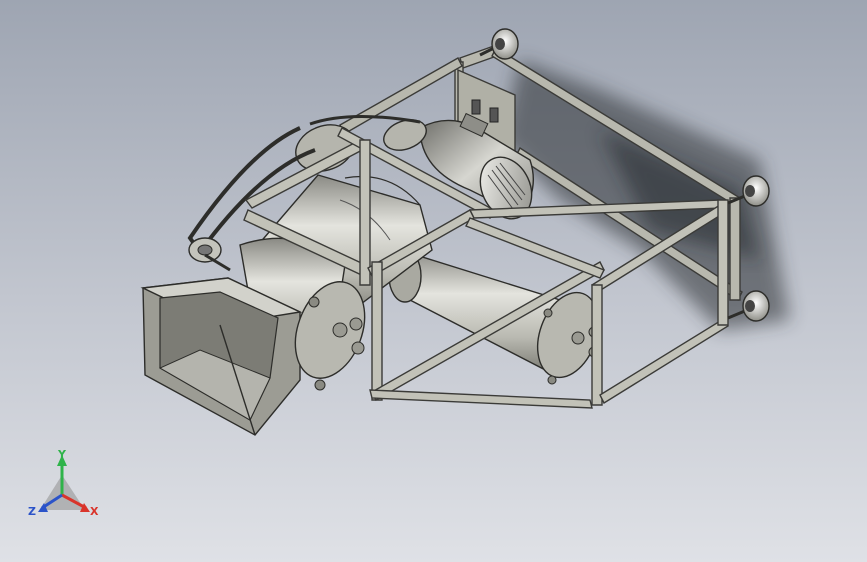 The width and height of the screenshot is (867, 562). I want to click on hopper, so click(221, 356).